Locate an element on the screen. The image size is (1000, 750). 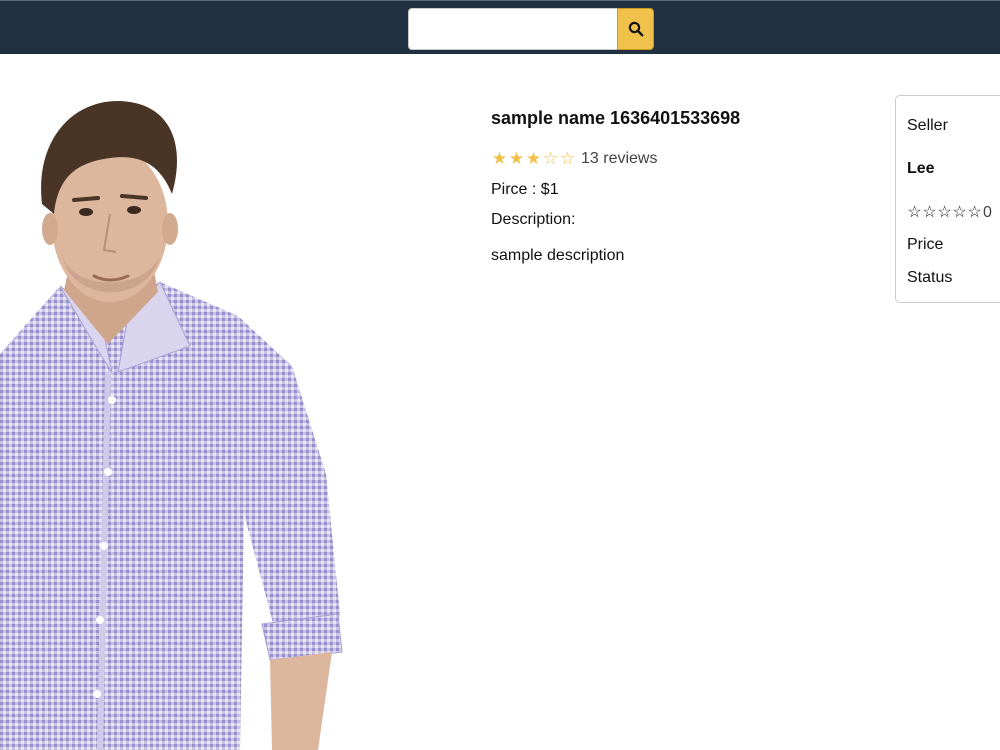
seller-status-label: Status is located at coordinates (930, 277).